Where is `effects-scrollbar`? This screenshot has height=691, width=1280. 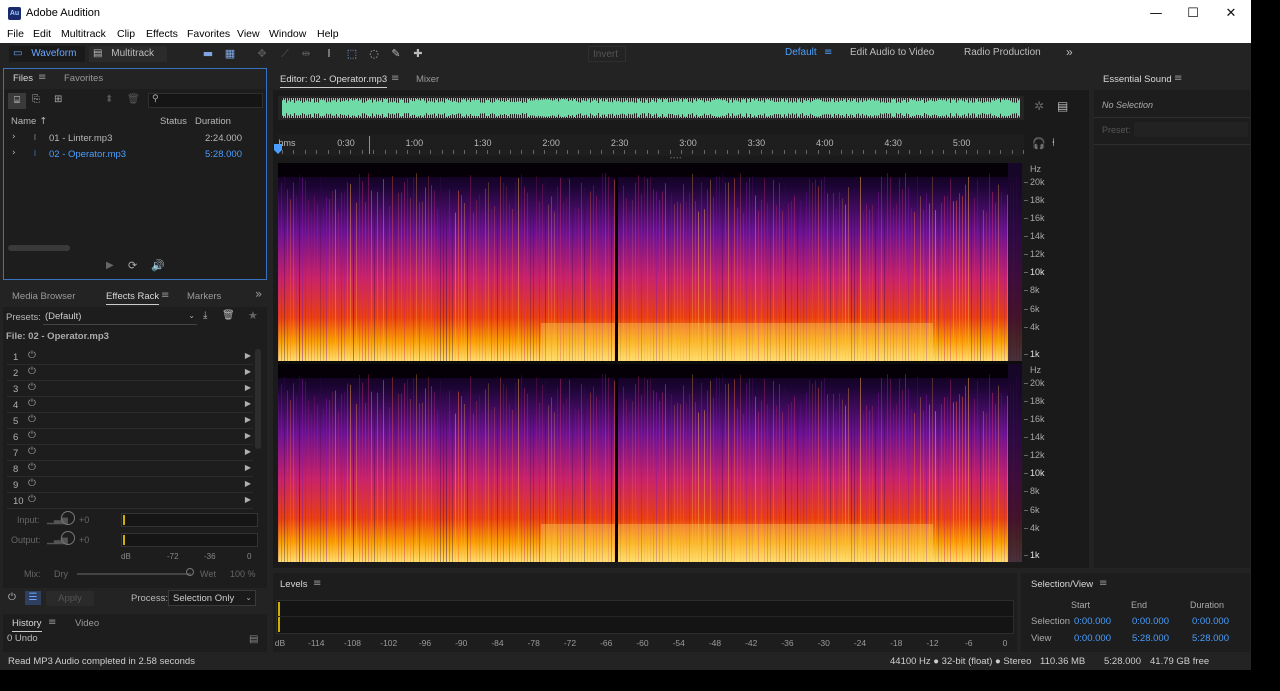
effects-scrollbar is located at coordinates (258, 399).